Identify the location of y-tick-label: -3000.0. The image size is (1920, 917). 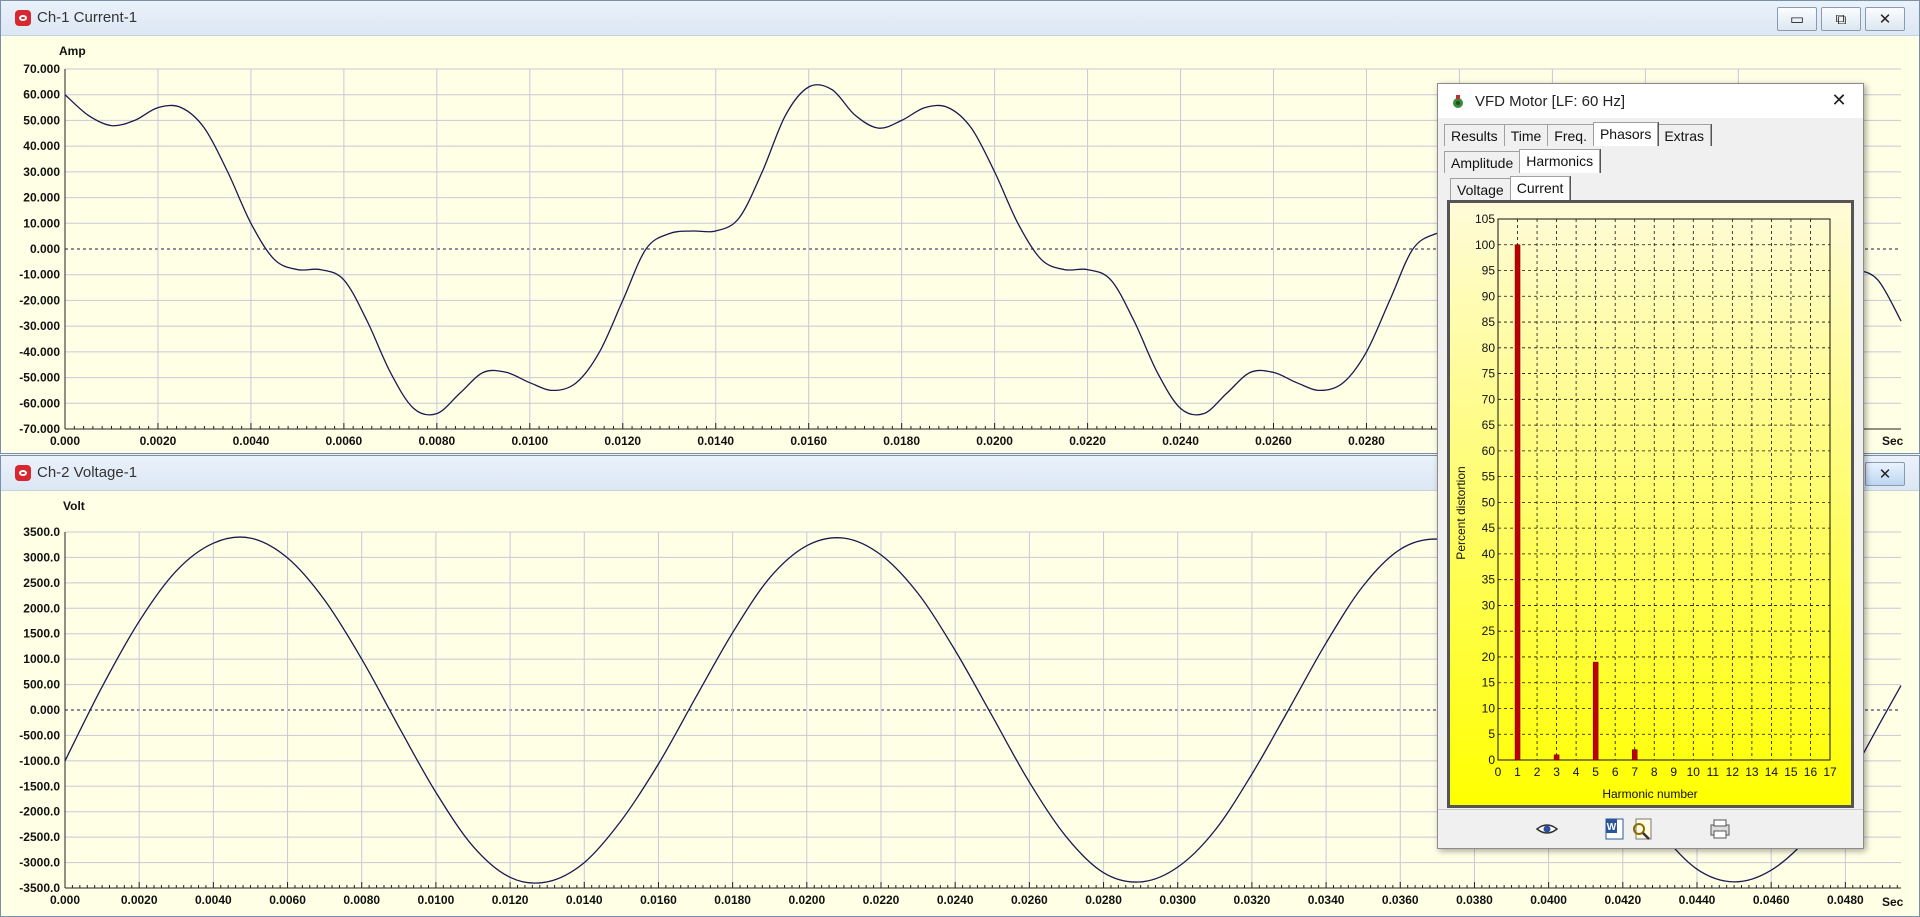
(39, 863).